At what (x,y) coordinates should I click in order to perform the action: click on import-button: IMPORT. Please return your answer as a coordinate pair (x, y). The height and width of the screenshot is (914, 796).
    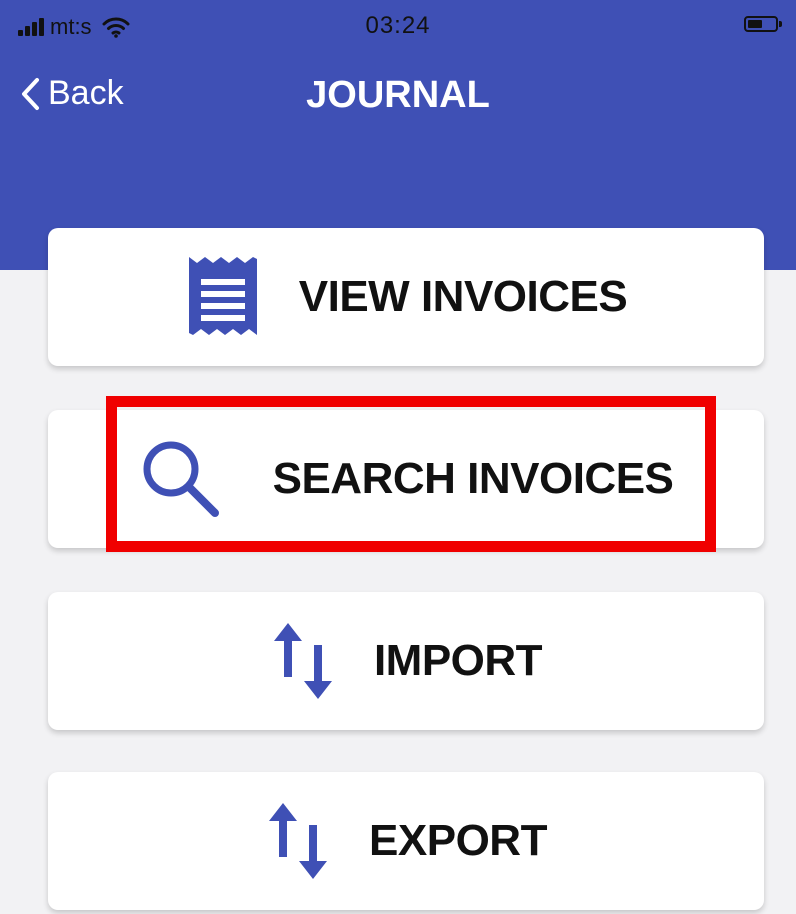
    Looking at the image, I should click on (406, 661).